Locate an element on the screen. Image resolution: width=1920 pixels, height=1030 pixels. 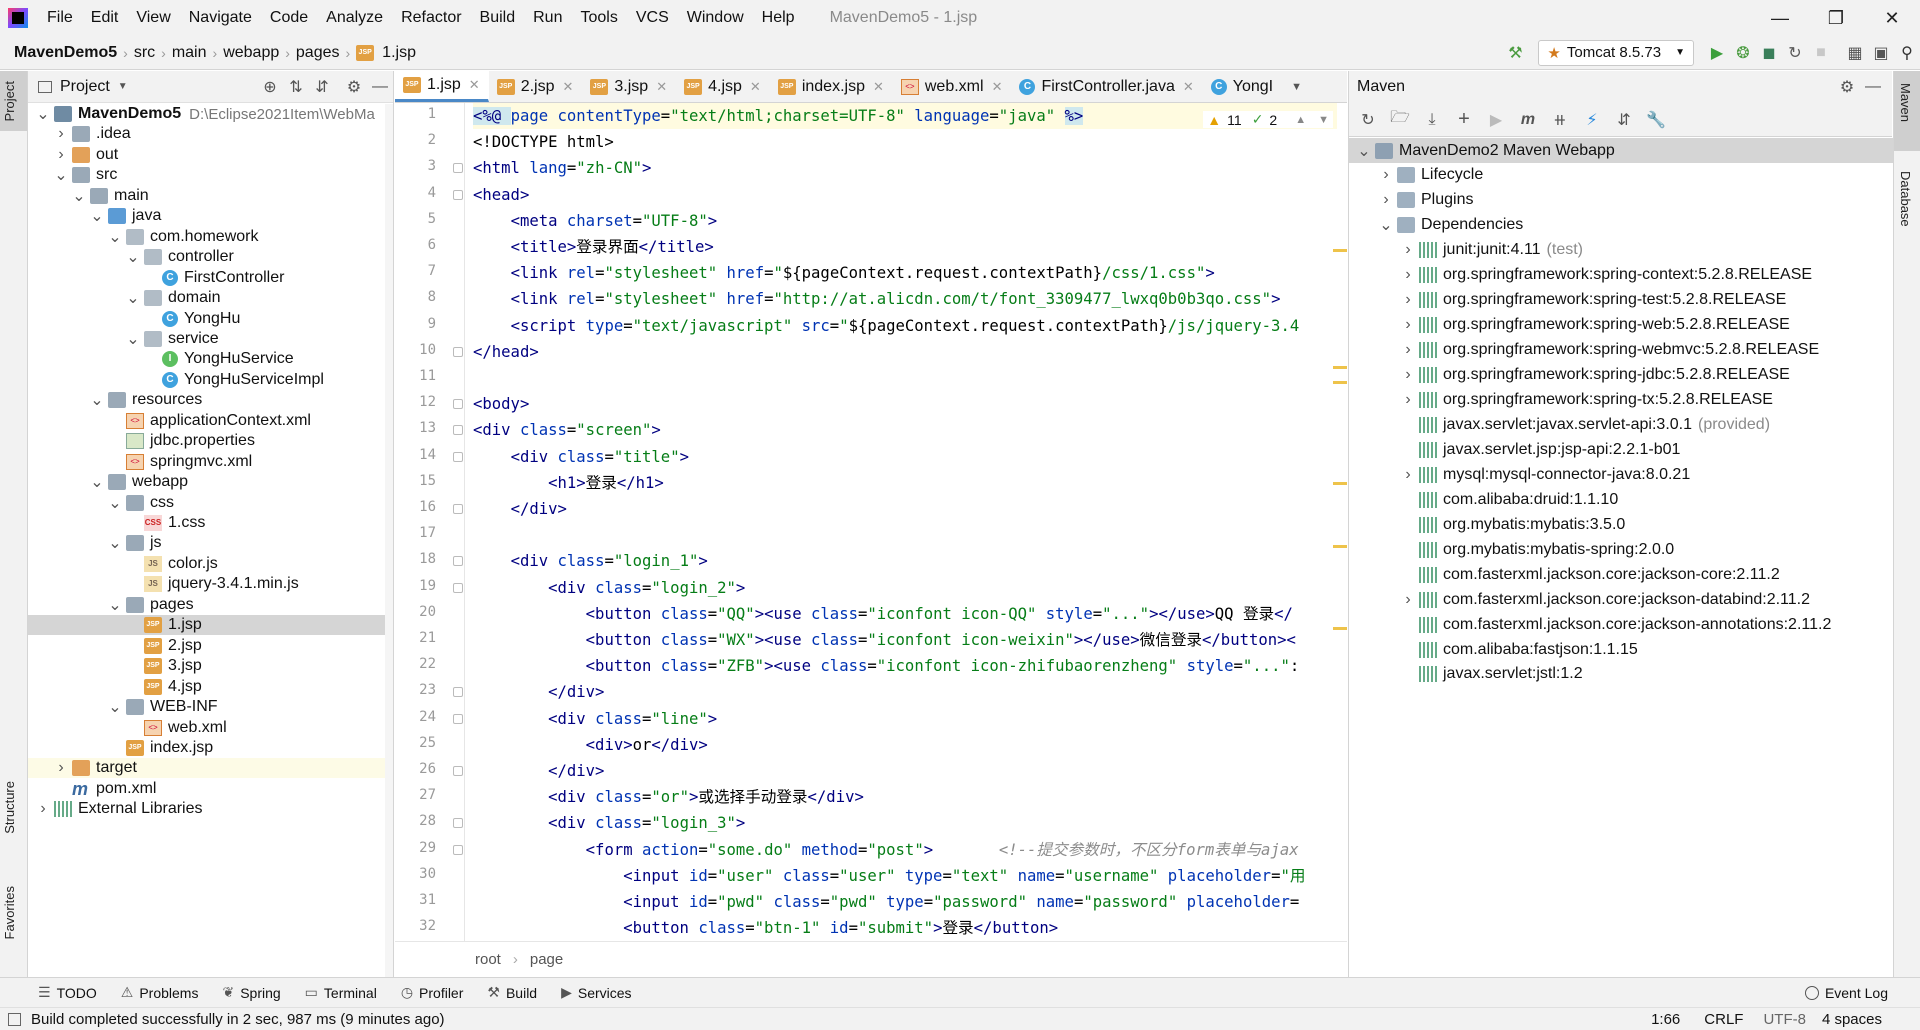
download-icon: ⤓ is located at coordinates (1432, 120).